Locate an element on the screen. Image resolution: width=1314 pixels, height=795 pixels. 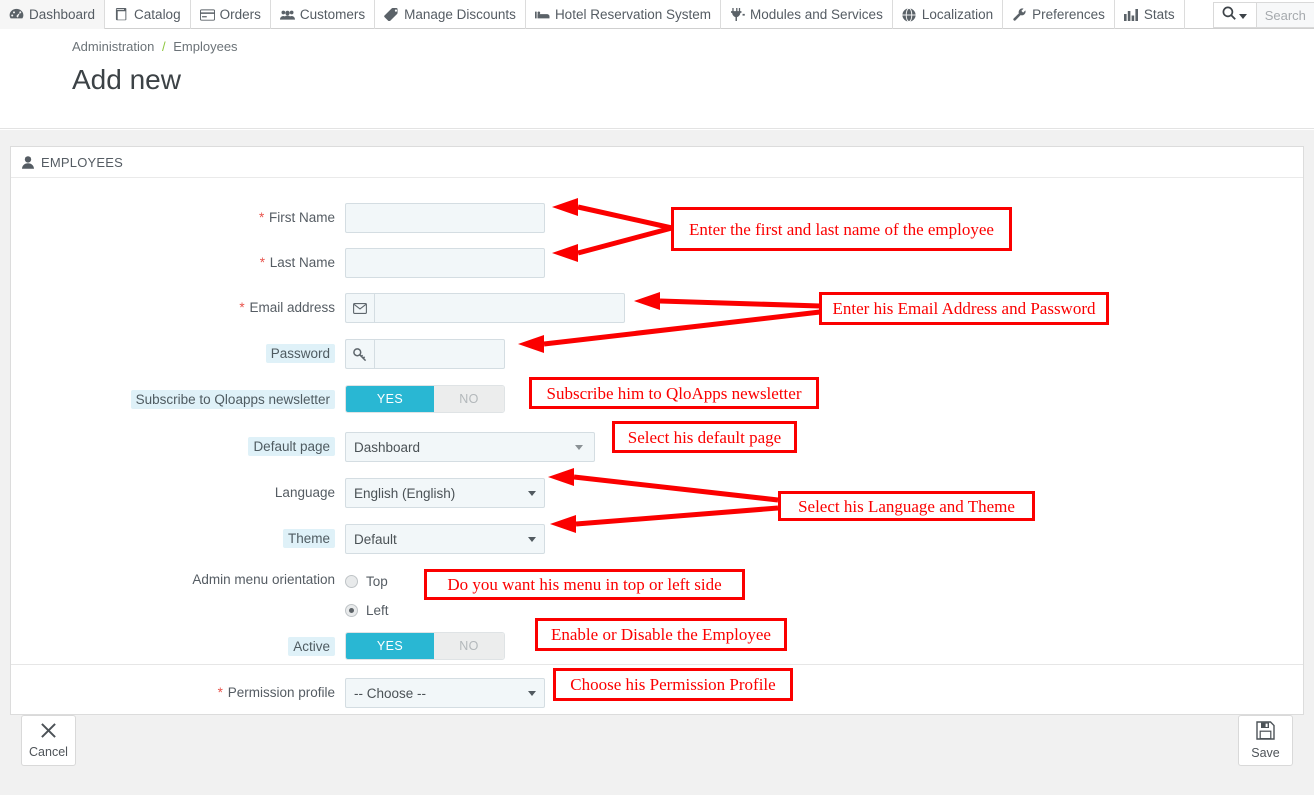
email-input-group is located at coordinates (485, 308).